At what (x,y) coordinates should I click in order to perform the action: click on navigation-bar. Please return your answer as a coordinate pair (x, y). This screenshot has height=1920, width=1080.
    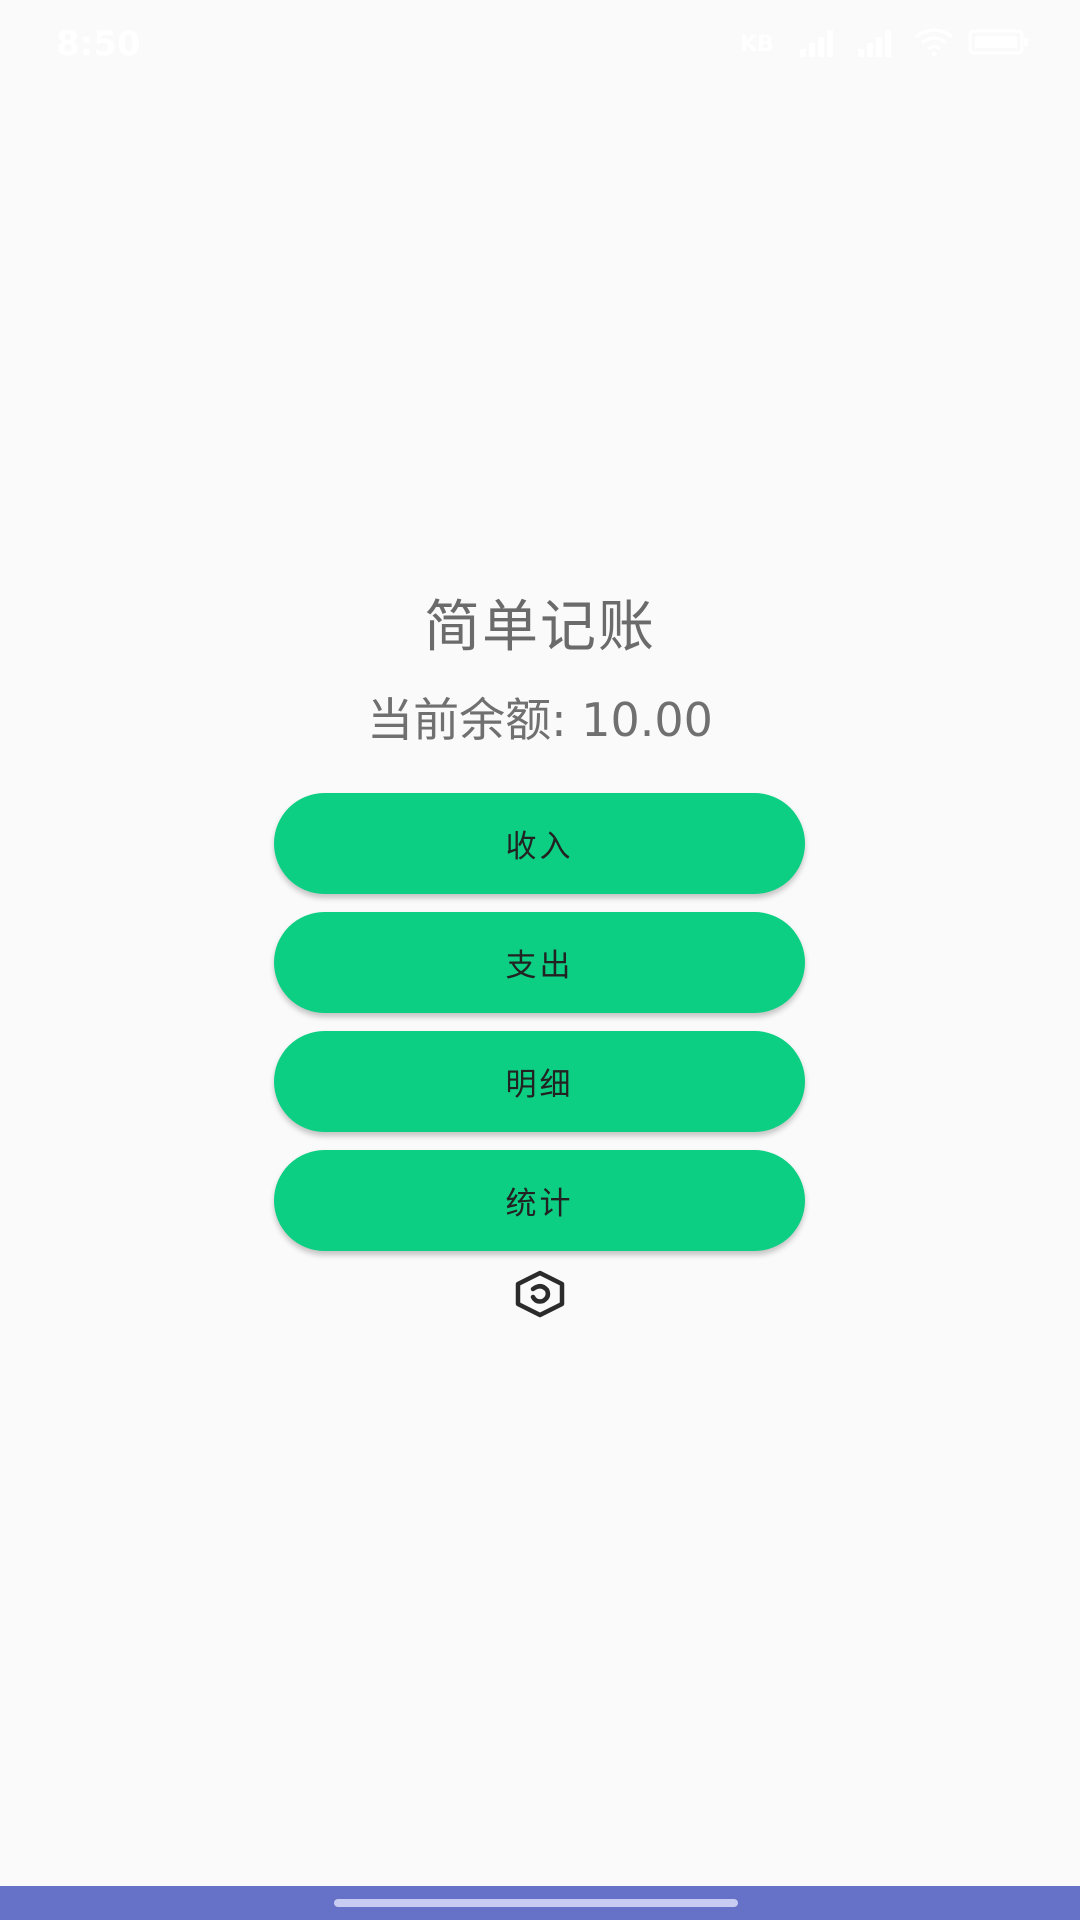
    Looking at the image, I should click on (540, 1903).